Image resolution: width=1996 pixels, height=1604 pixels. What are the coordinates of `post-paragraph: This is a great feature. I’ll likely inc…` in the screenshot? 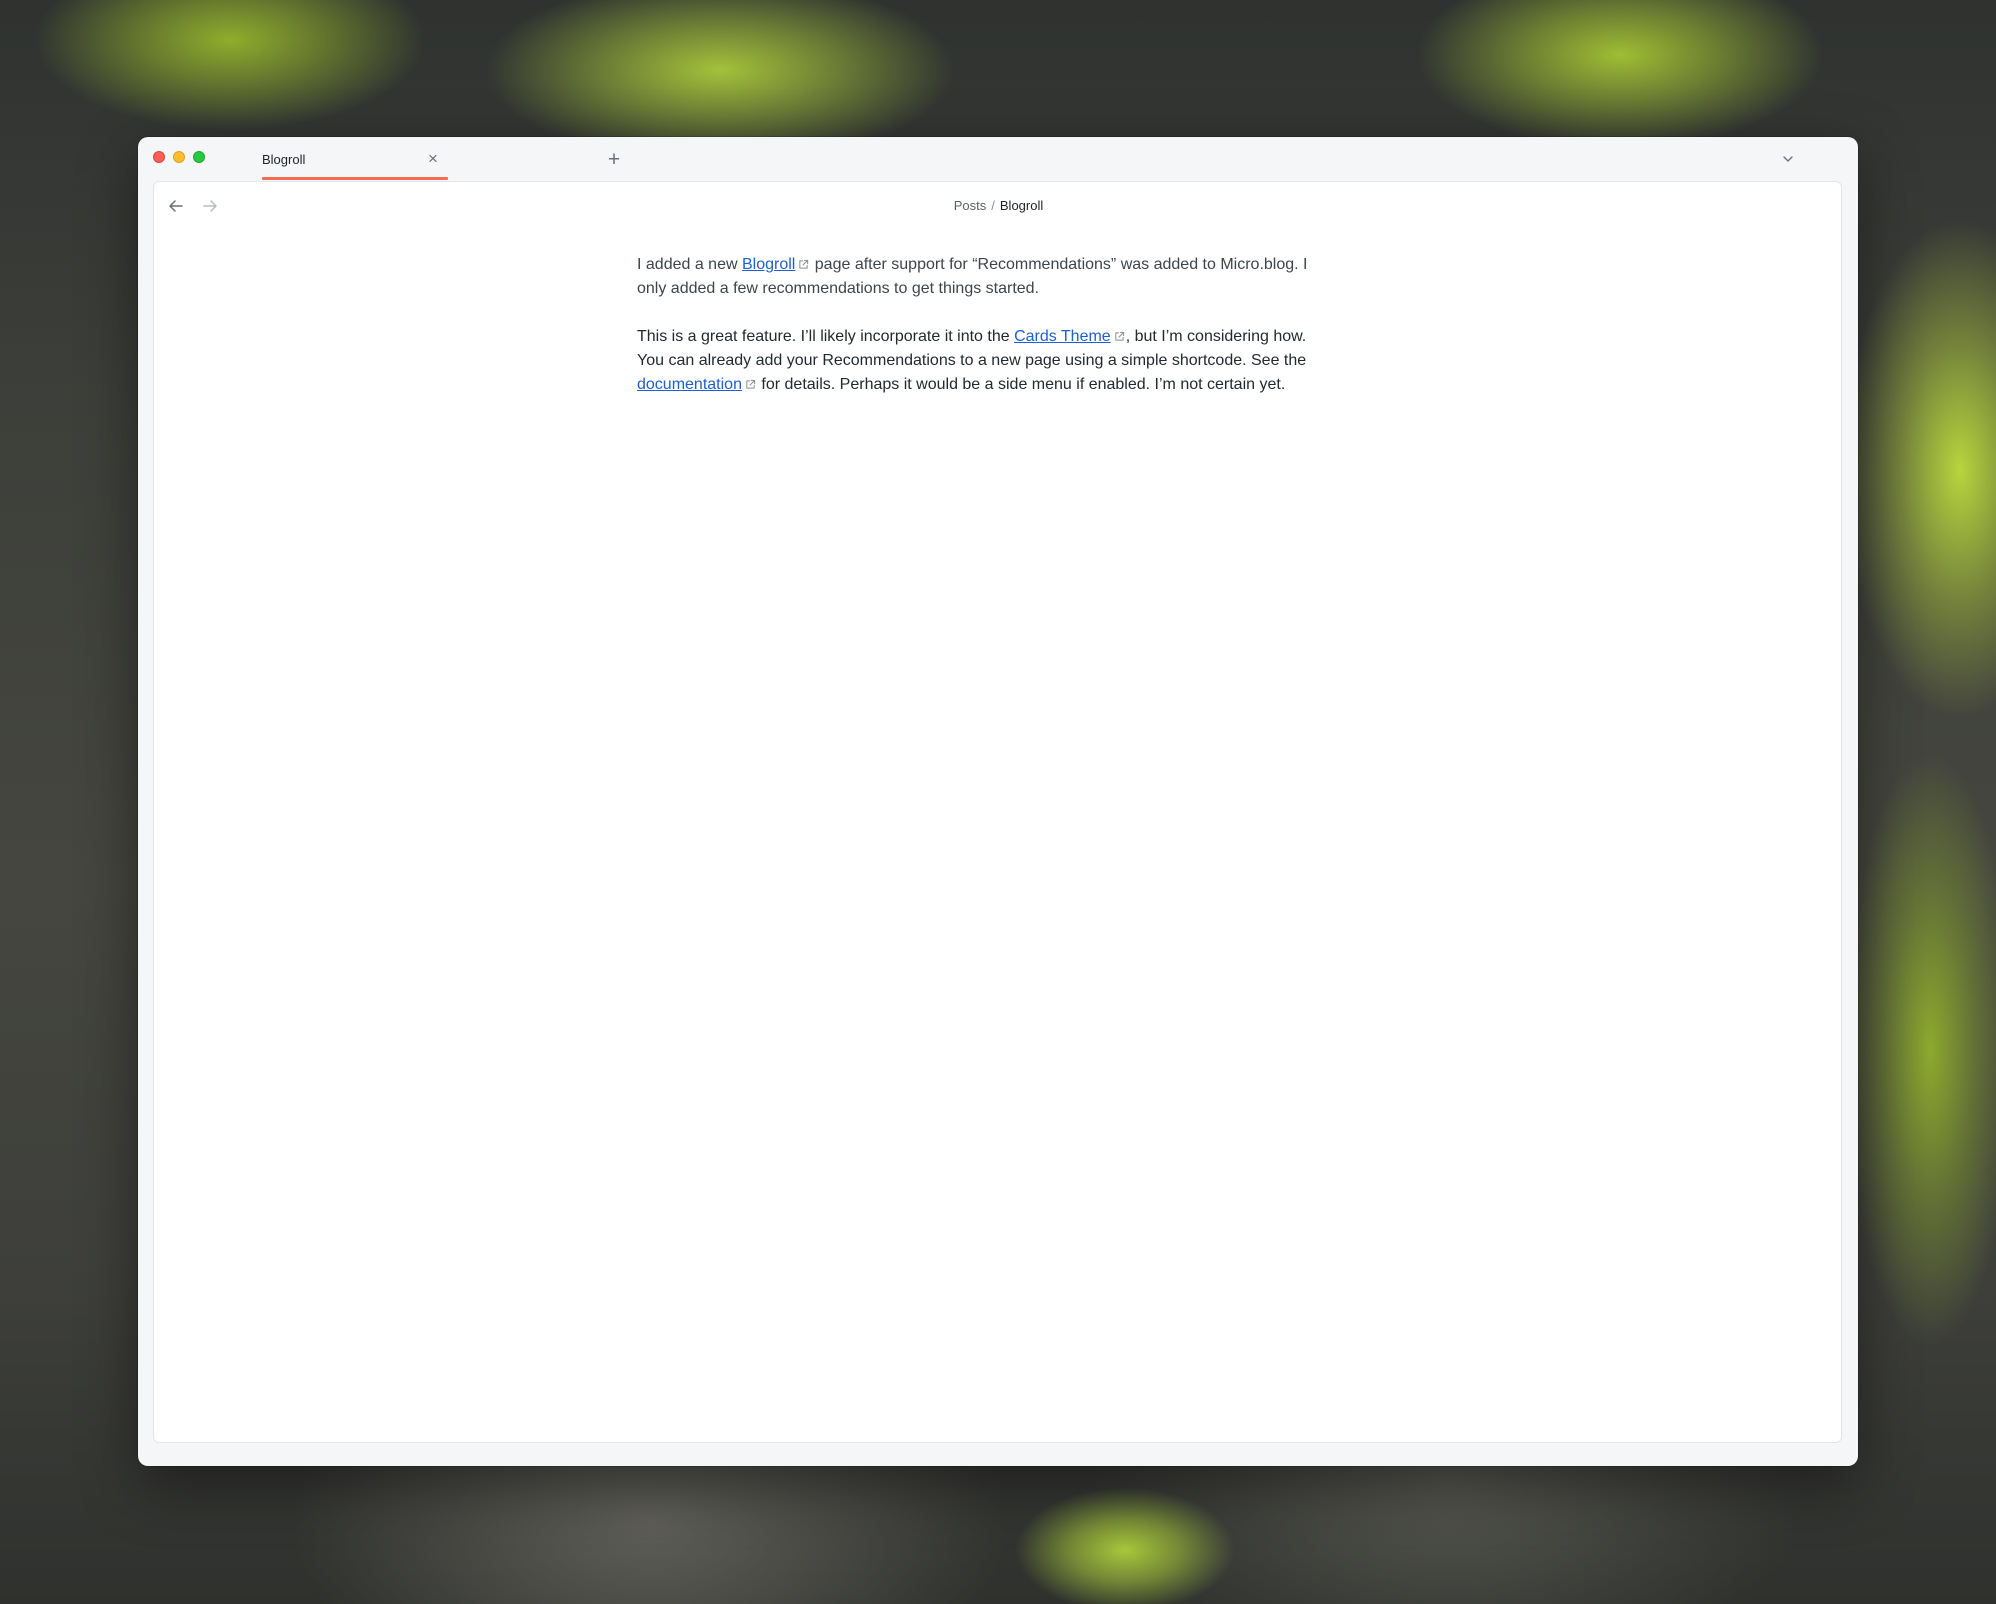 It's located at (987, 361).